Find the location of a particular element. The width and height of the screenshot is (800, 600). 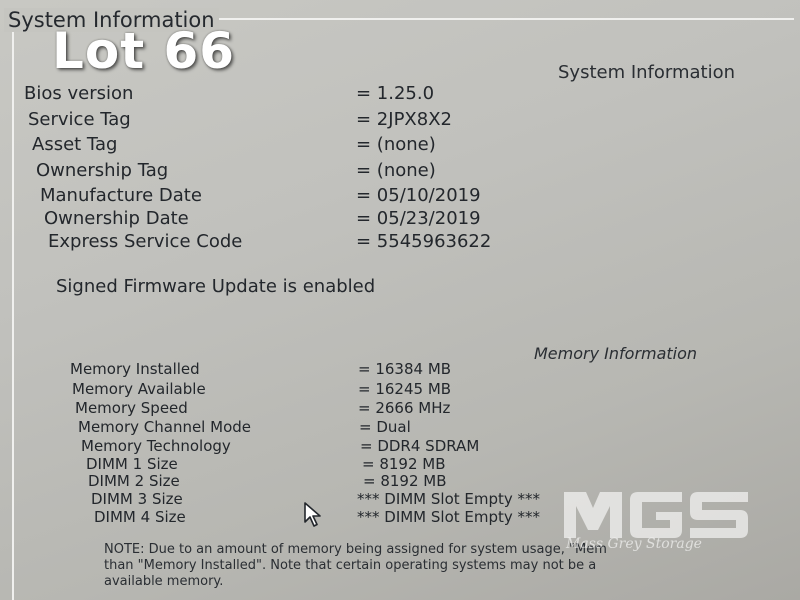

system-information-heading: System Information is located at coordinates (647, 72).